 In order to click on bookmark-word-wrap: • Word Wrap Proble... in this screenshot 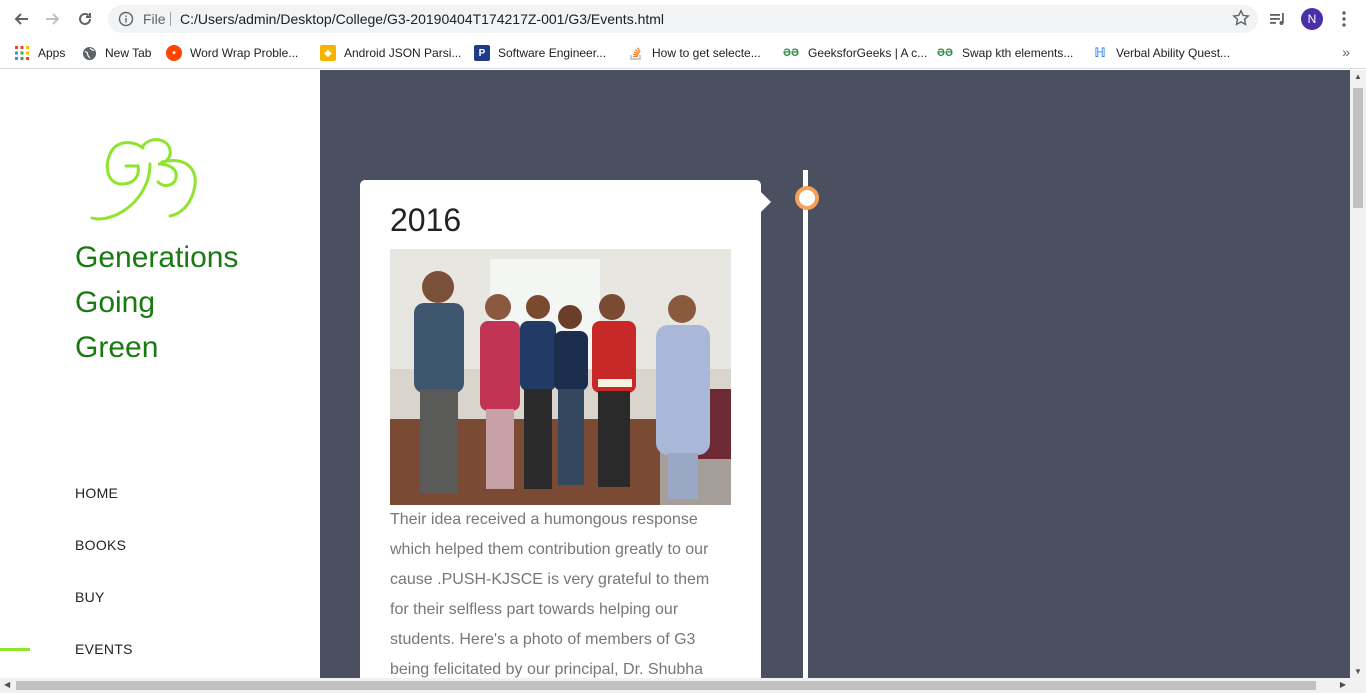, I will do `click(232, 53)`.